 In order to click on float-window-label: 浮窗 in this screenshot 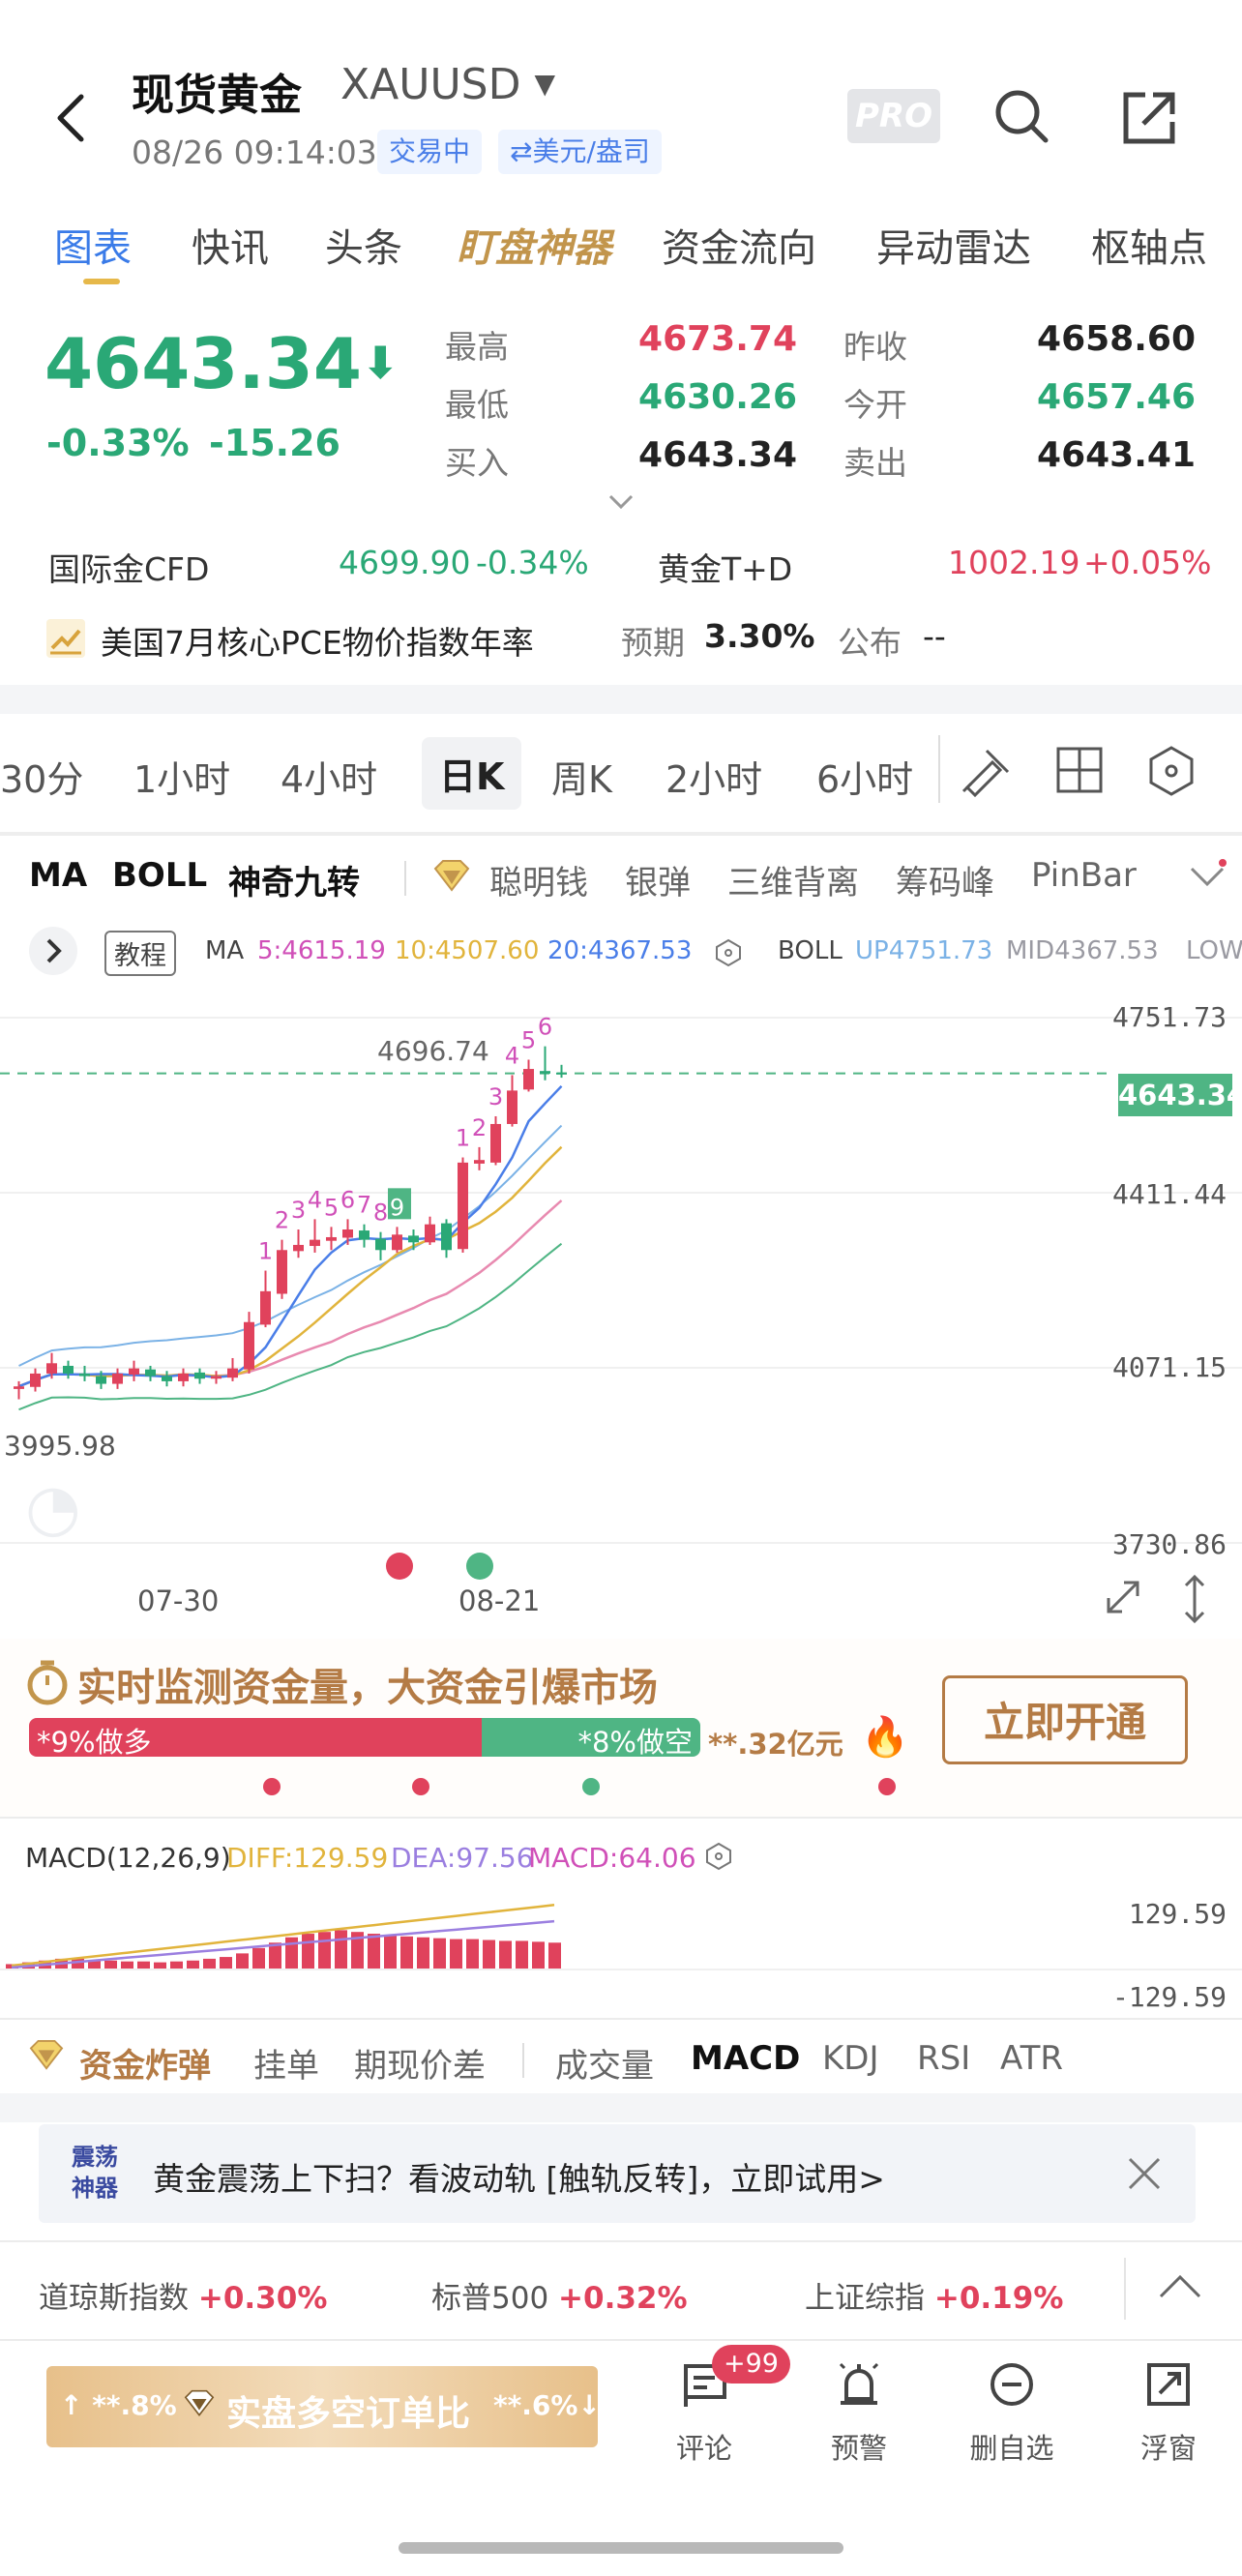, I will do `click(1168, 2446)`.